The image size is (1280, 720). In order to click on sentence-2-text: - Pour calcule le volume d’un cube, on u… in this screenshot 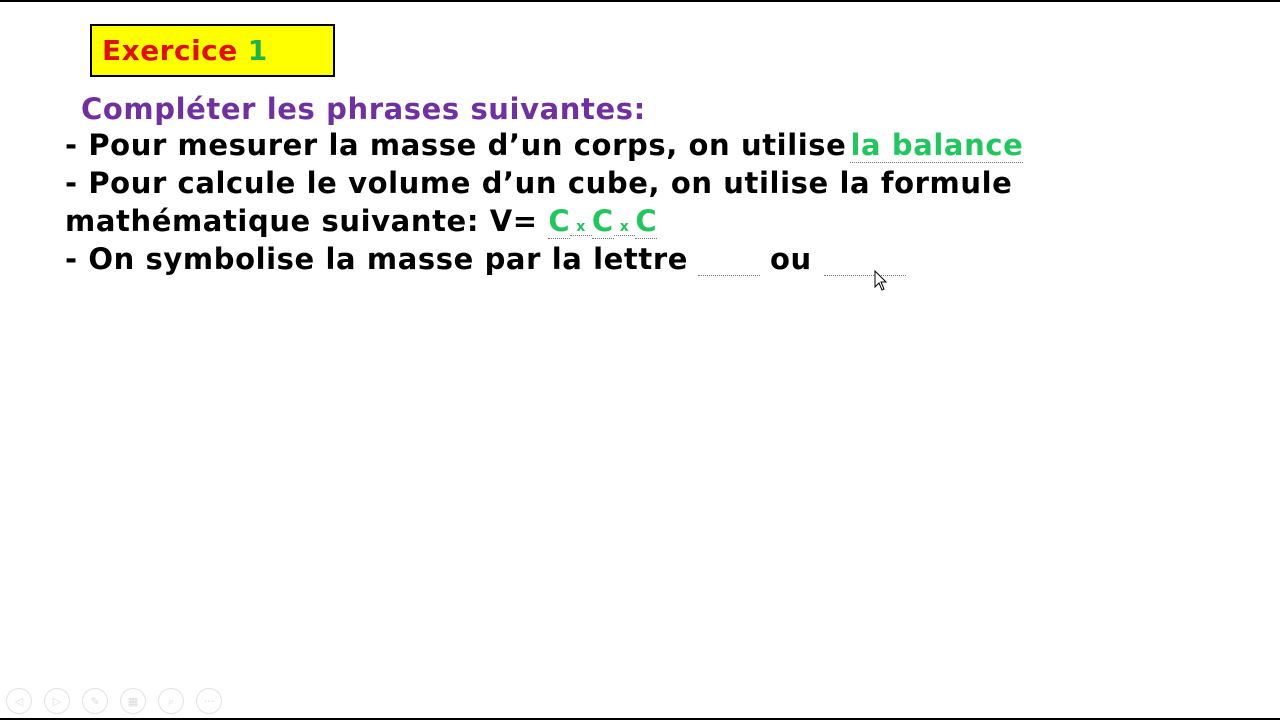, I will do `click(539, 183)`.